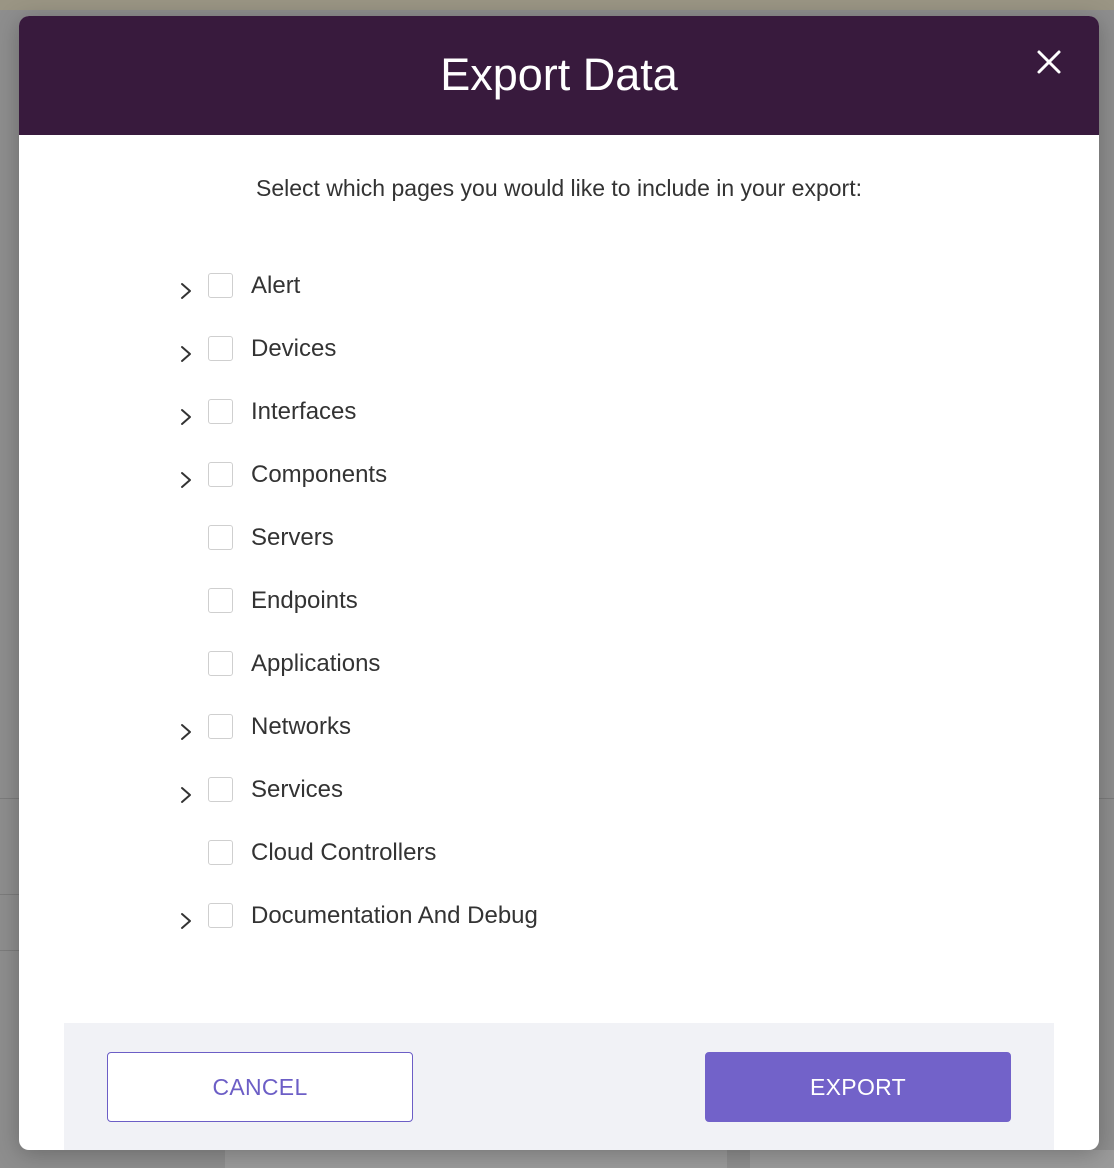 The height and width of the screenshot is (1168, 1114). Describe the element at coordinates (559, 602) in the screenshot. I see `page-row: Endpoints` at that location.